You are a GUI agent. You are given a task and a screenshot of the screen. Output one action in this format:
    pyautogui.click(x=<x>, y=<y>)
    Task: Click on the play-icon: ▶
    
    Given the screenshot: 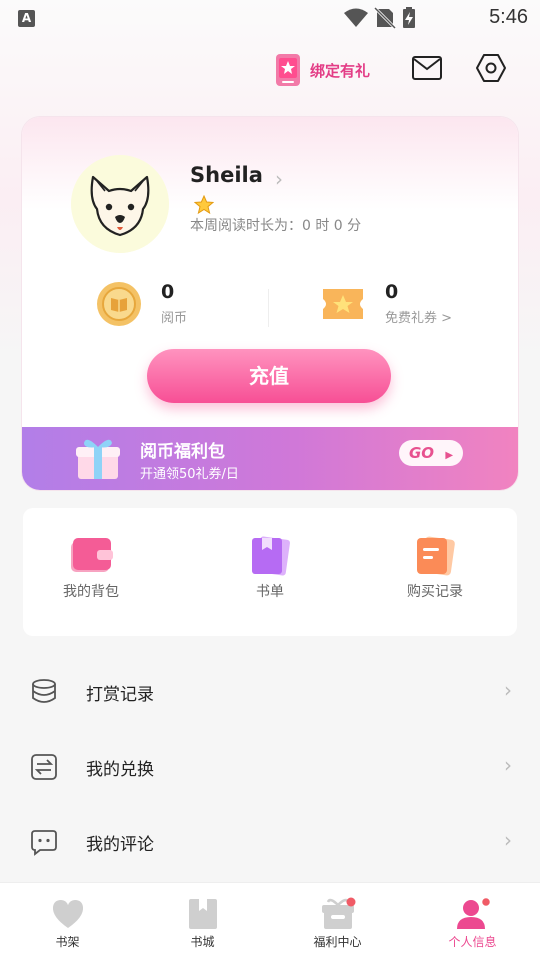 What is the action you would take?
    pyautogui.click(x=449, y=455)
    